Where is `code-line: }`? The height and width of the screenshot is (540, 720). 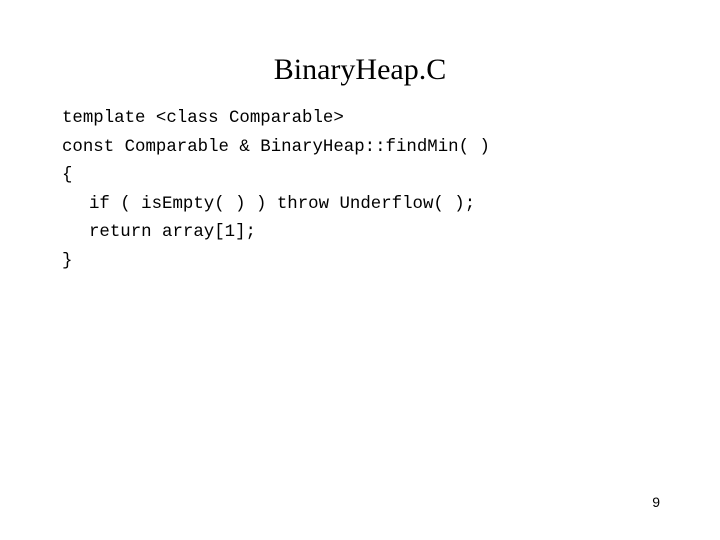 code-line: } is located at coordinates (67, 261).